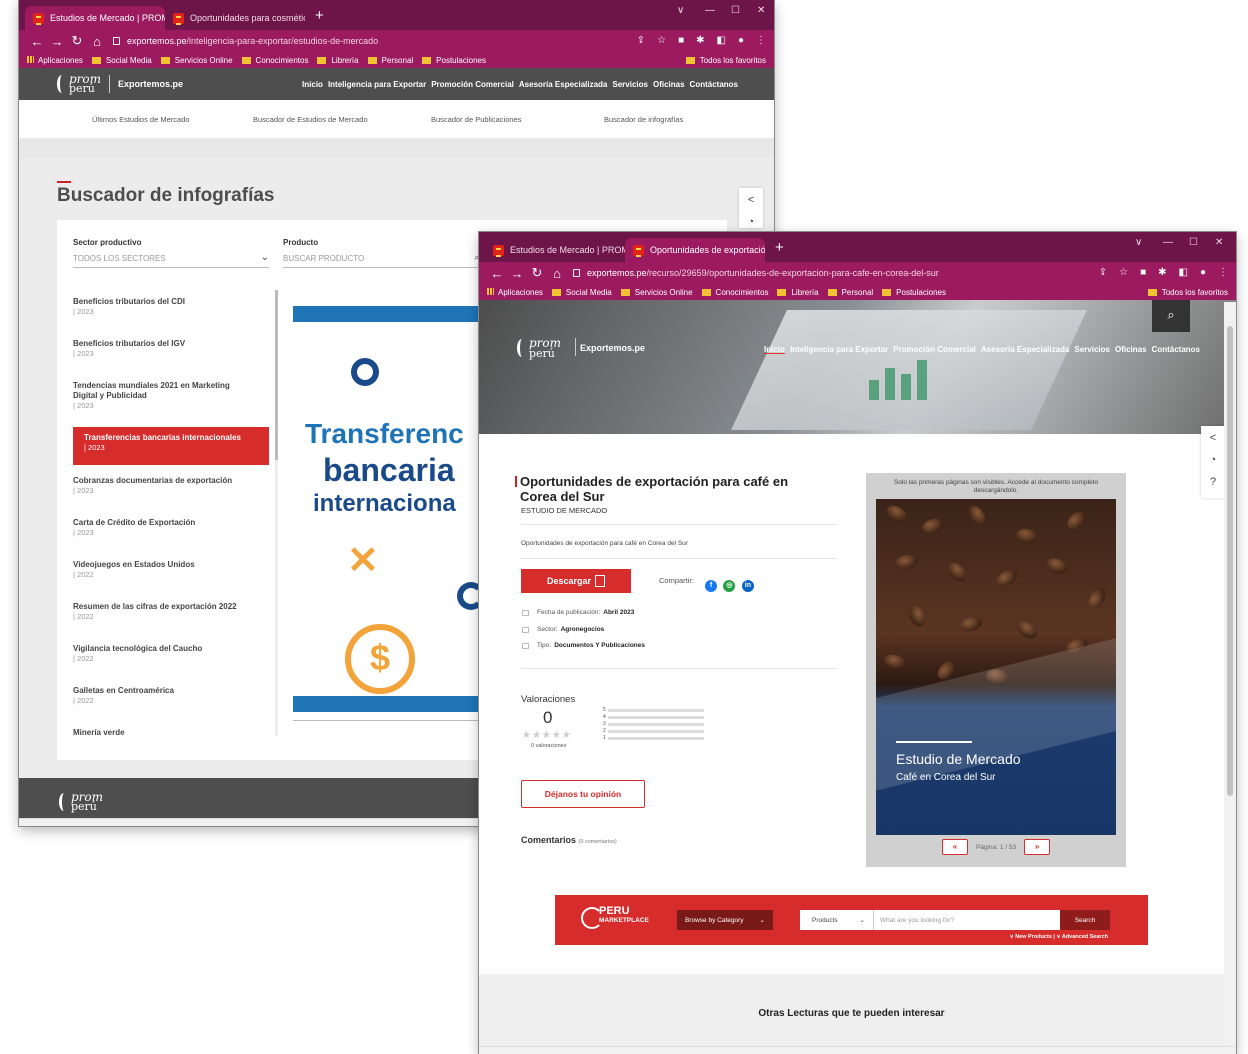 The height and width of the screenshot is (1054, 1248). What do you see at coordinates (1213, 482) in the screenshot?
I see `help-icon: ?` at bounding box center [1213, 482].